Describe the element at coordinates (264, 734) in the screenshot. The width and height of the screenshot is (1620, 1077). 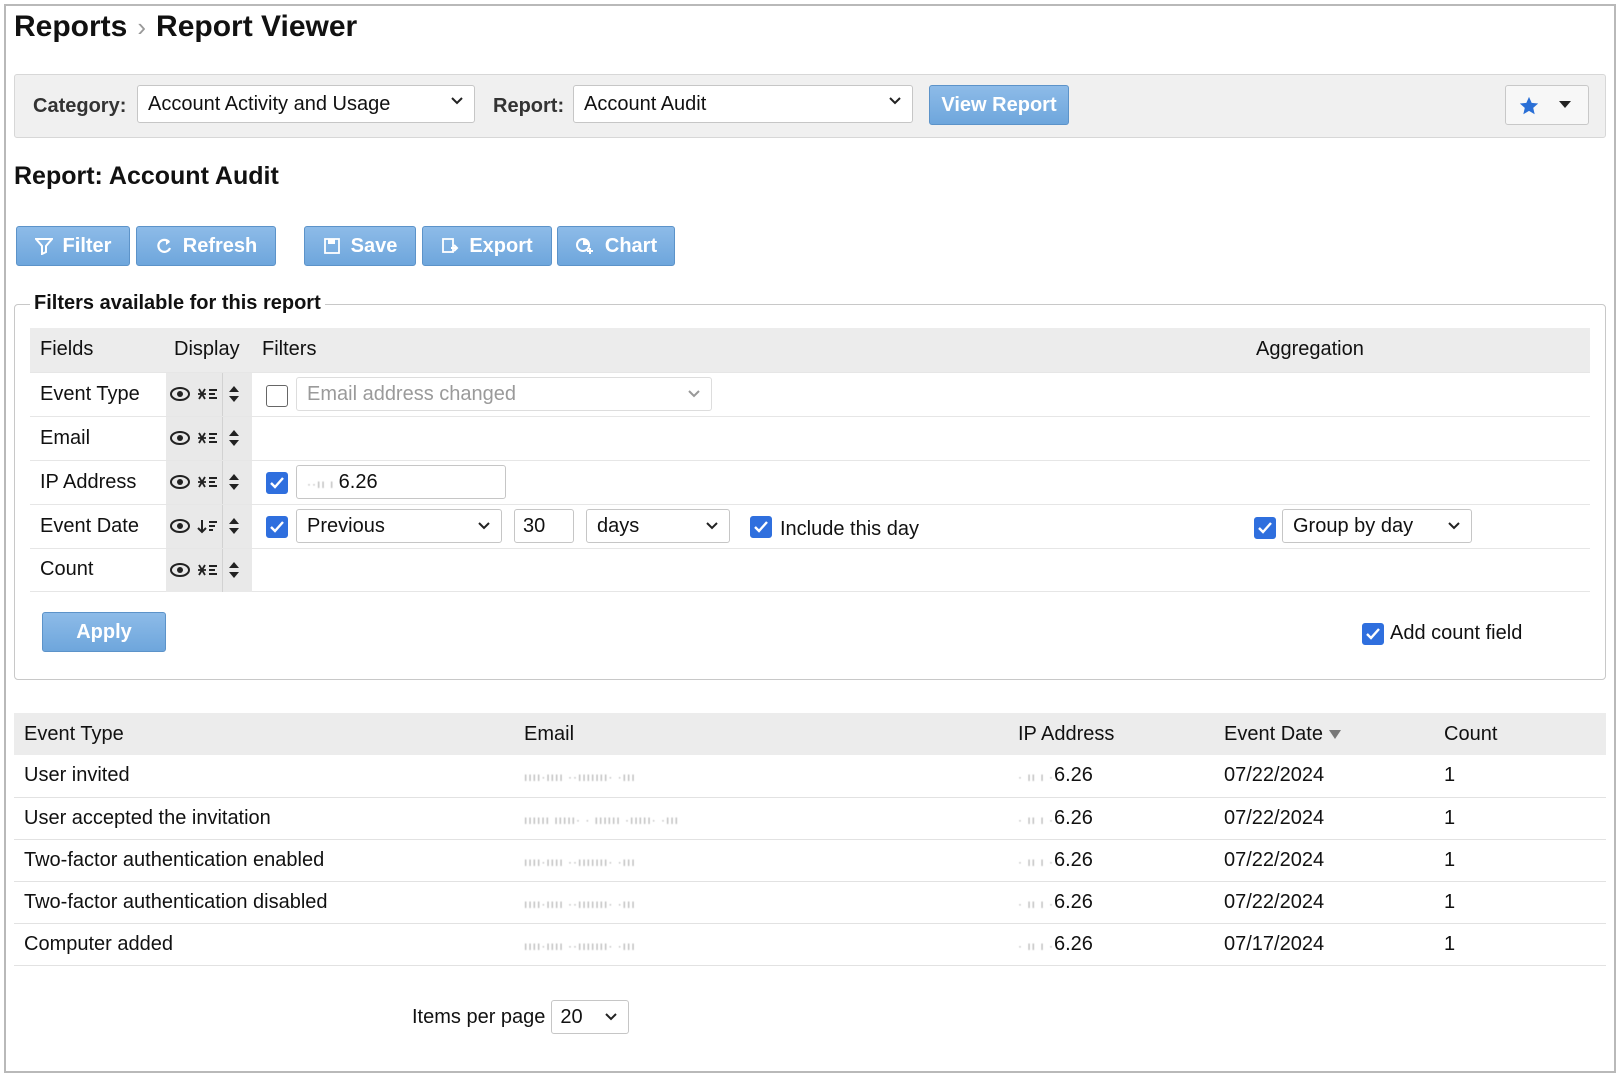
I see `col-event-type: Event Type` at that location.